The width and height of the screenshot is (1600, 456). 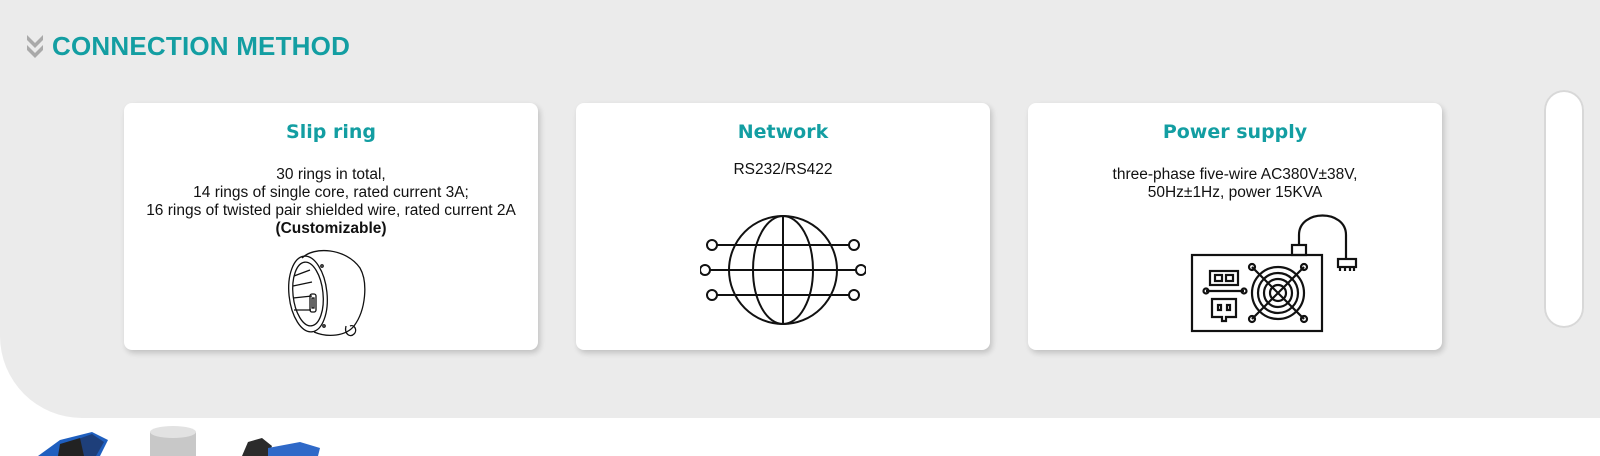 I want to click on card-title: Power supply, so click(x=1235, y=132).